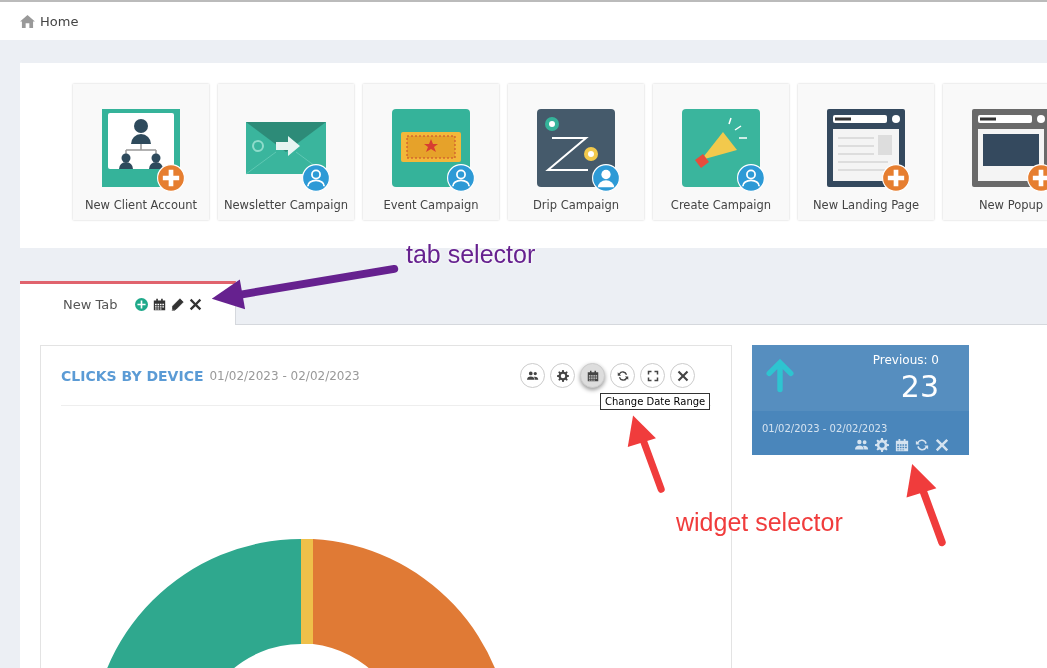 The width and height of the screenshot is (1047, 668). I want to click on expand-icon, so click(652, 375).